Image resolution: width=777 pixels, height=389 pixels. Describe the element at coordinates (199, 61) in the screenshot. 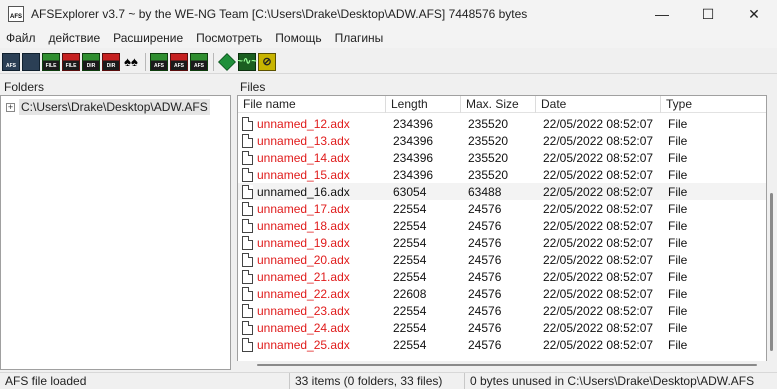

I see `afs-tools-icon: AFS` at that location.